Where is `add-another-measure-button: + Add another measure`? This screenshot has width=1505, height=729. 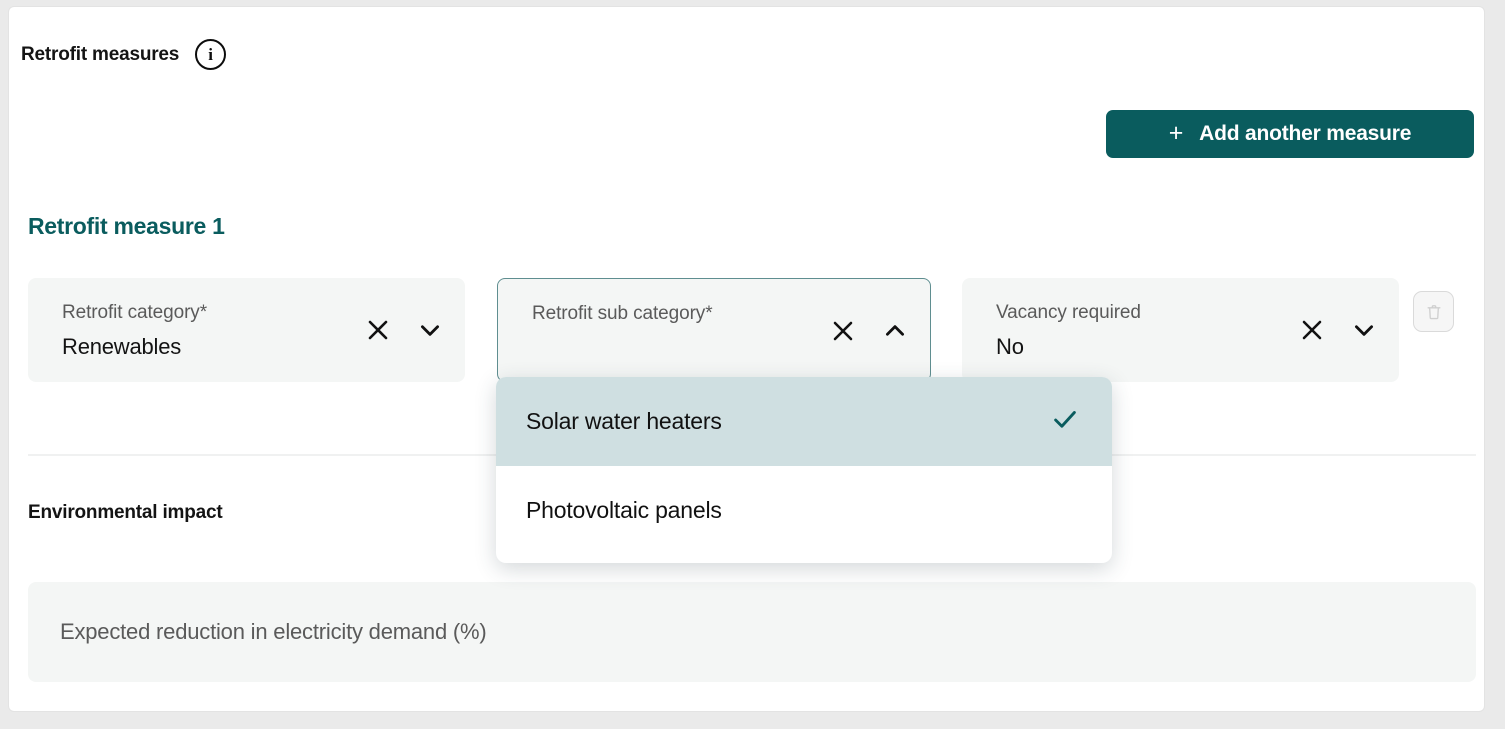 add-another-measure-button: + Add another measure is located at coordinates (1290, 134).